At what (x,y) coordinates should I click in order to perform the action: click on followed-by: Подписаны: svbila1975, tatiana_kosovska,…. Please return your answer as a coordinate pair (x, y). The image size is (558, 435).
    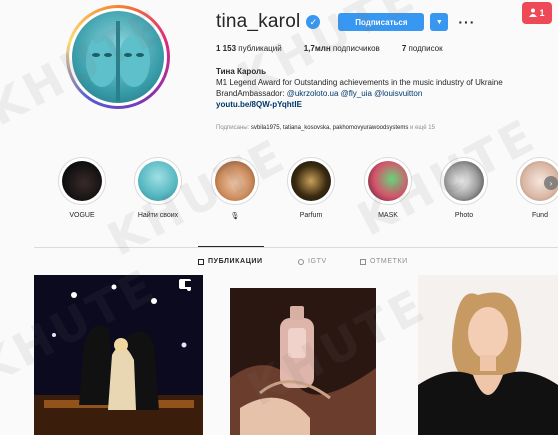
    Looking at the image, I should click on (325, 128).